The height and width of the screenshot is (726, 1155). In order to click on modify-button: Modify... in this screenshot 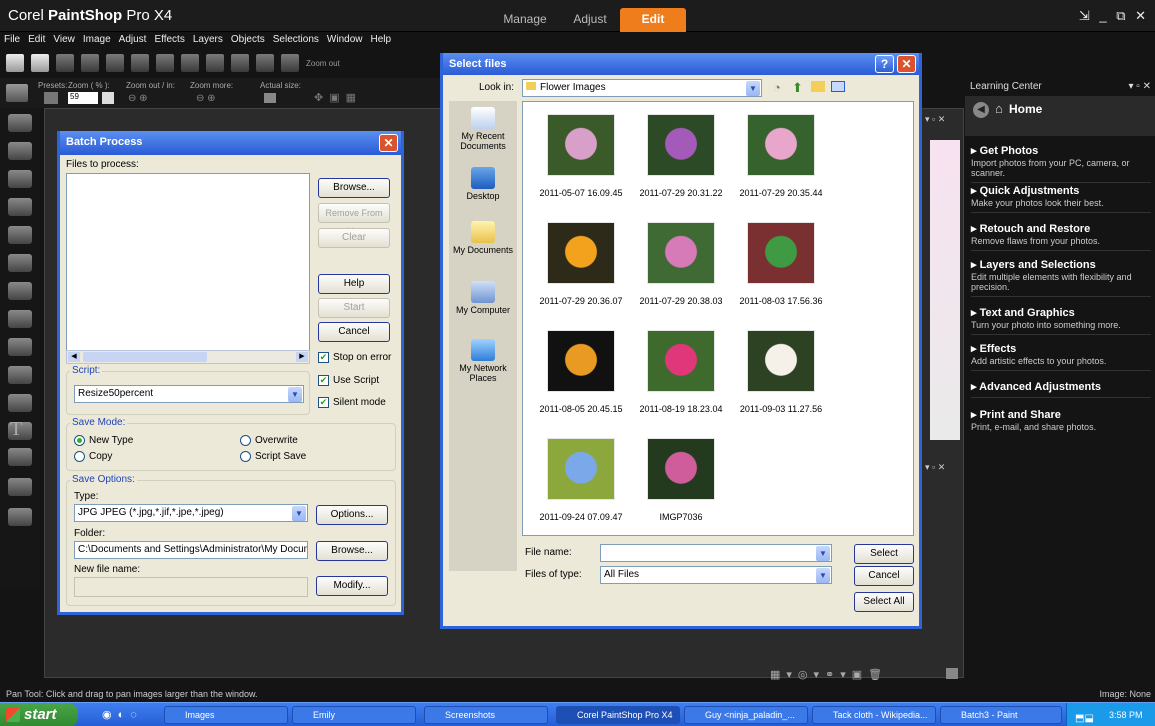, I will do `click(352, 586)`.